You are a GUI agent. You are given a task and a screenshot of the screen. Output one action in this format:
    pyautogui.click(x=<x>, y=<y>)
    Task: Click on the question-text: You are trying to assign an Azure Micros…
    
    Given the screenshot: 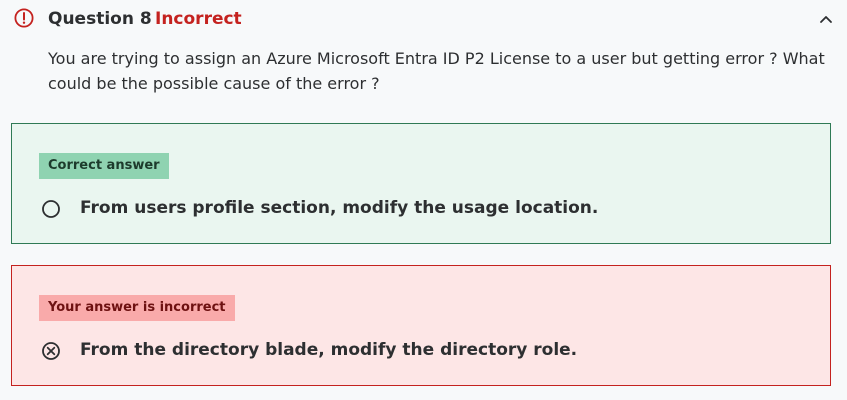 What is the action you would take?
    pyautogui.click(x=436, y=71)
    